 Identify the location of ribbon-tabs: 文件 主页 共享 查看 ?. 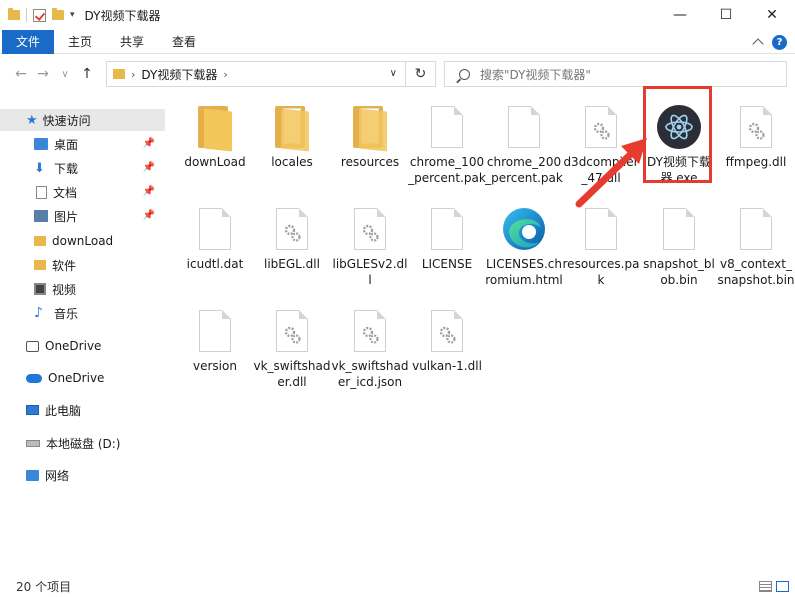
(397, 41).